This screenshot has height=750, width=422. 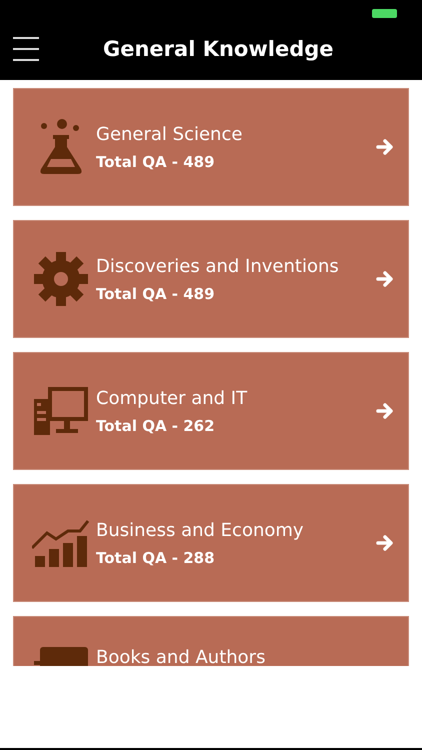 What do you see at coordinates (218, 266) in the screenshot?
I see `category-title: Discoveries and Inventions` at bounding box center [218, 266].